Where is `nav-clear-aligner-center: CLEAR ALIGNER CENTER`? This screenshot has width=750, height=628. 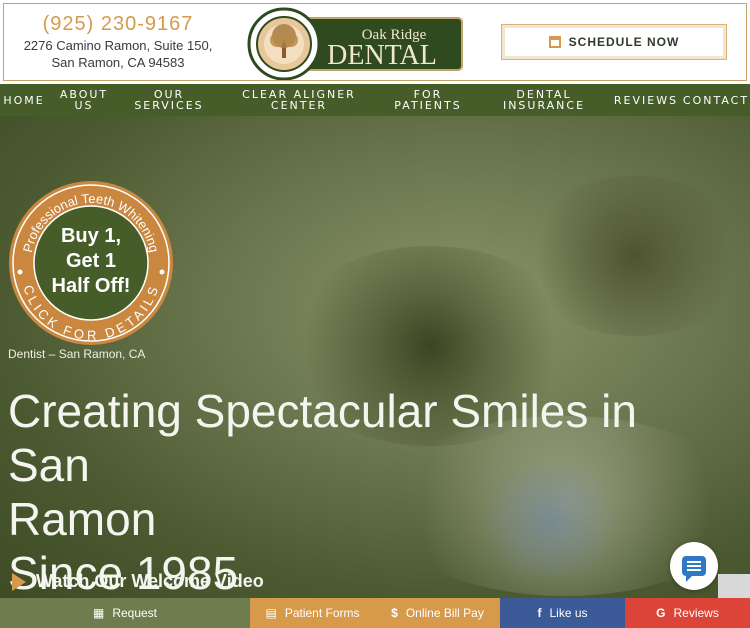 nav-clear-aligner-center: CLEAR ALIGNER CENTER is located at coordinates (299, 100).